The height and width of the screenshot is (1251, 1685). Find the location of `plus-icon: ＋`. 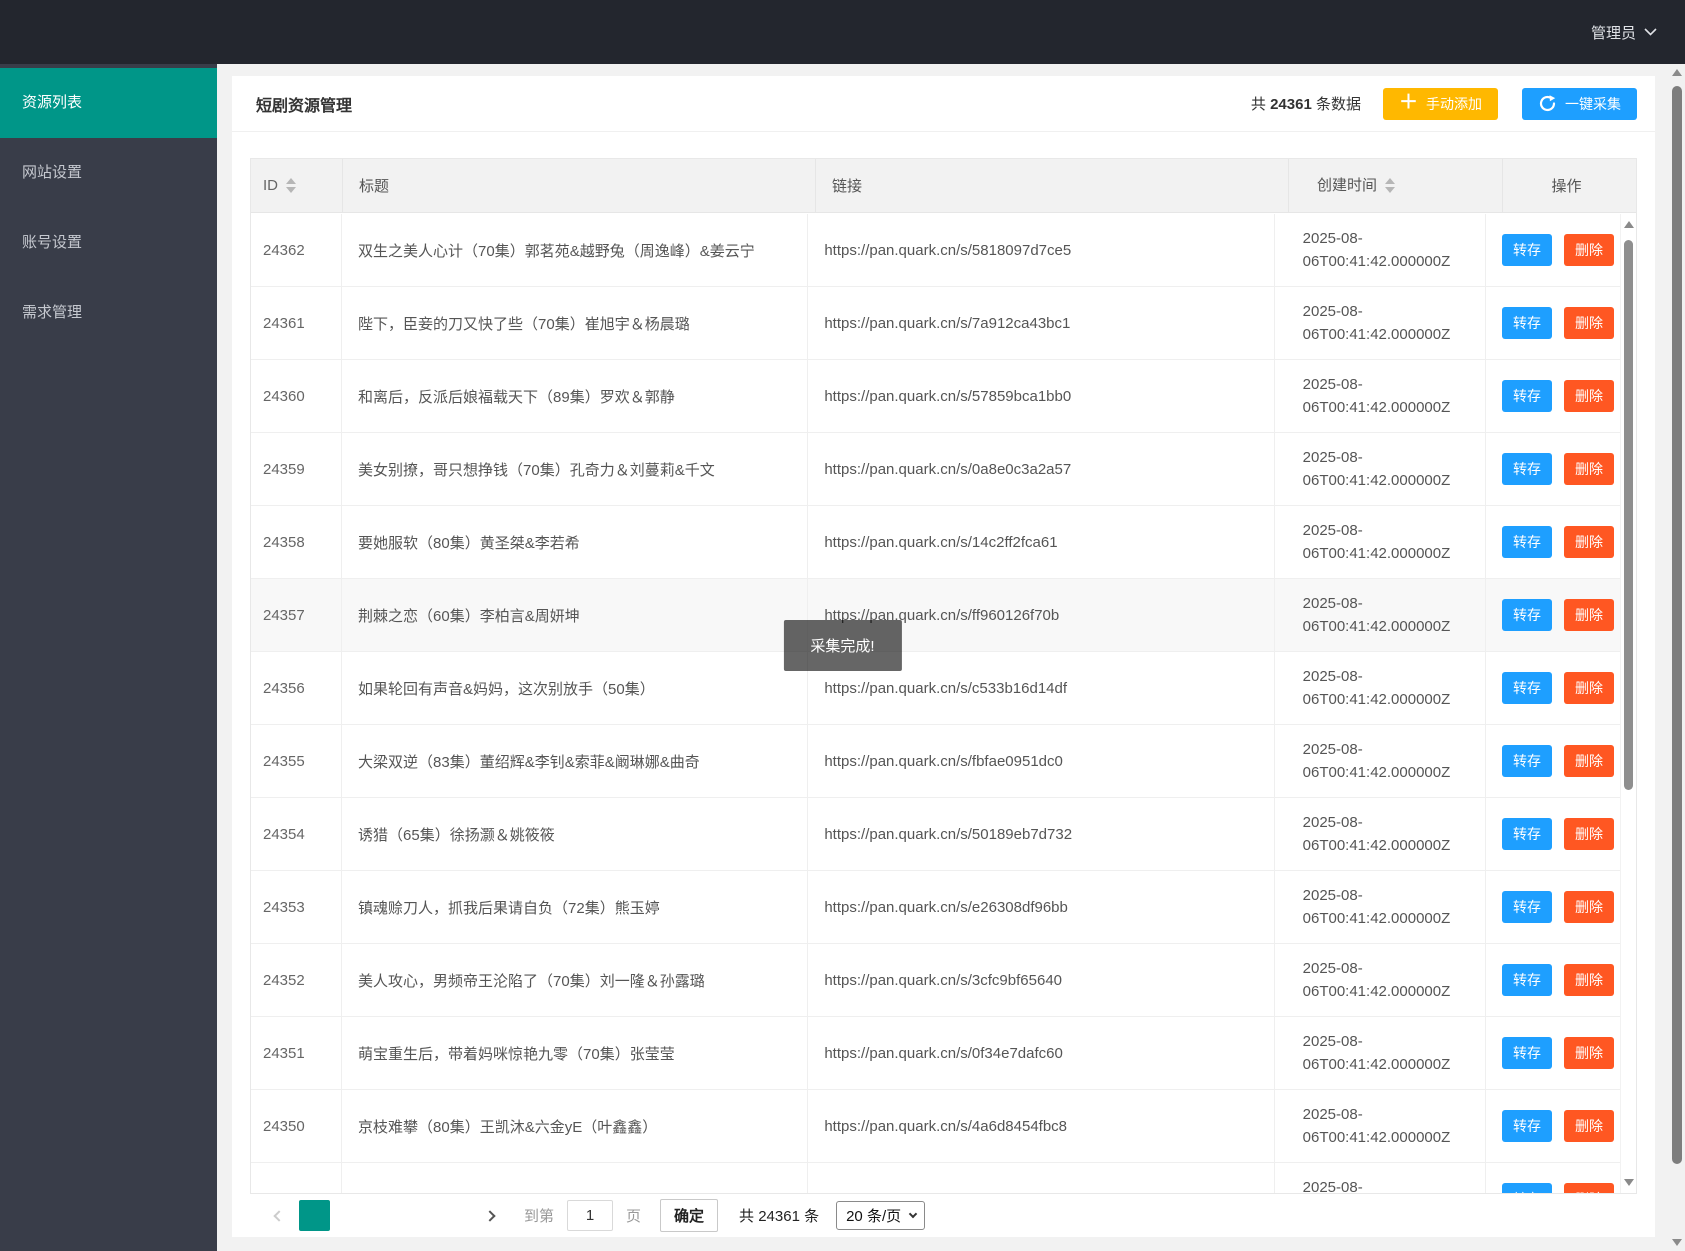

plus-icon: ＋ is located at coordinates (1408, 102).